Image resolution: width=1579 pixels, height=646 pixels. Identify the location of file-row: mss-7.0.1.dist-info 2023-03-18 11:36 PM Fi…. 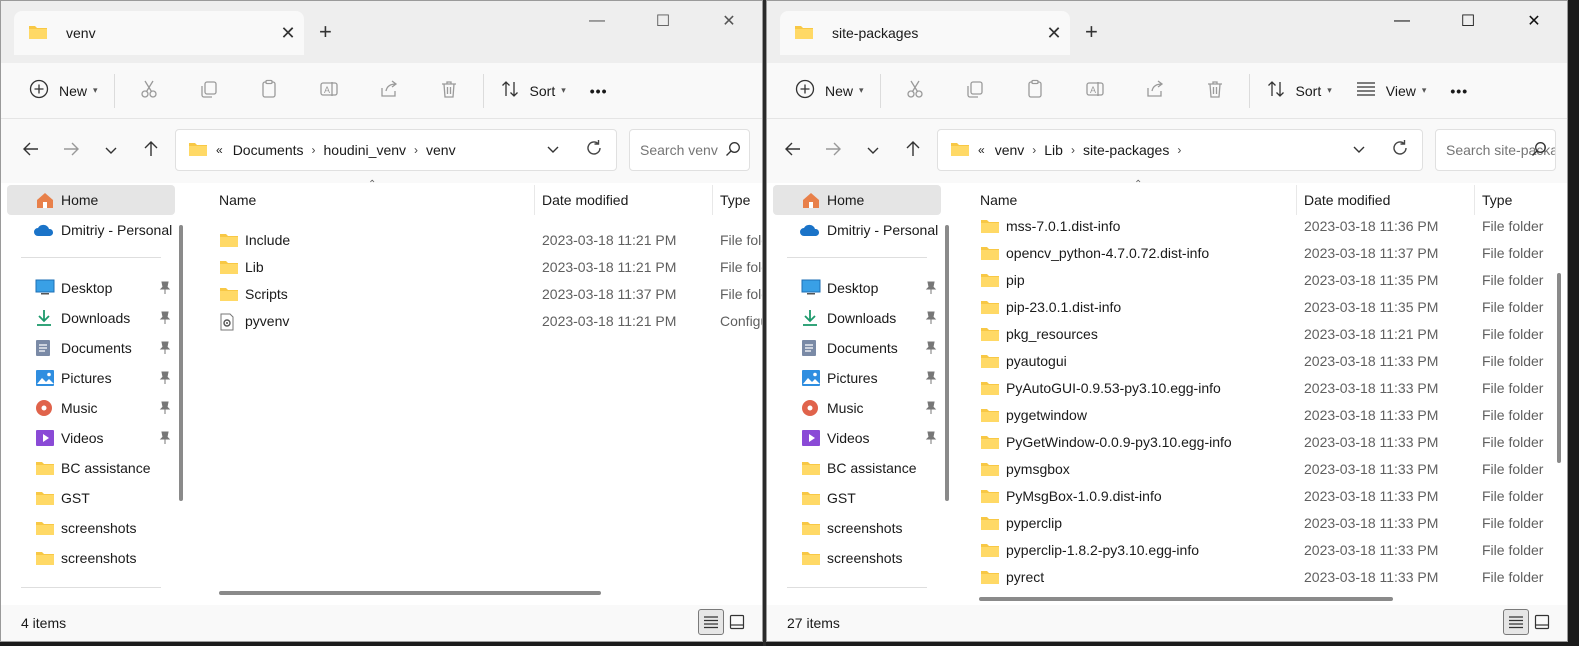
(1263, 226).